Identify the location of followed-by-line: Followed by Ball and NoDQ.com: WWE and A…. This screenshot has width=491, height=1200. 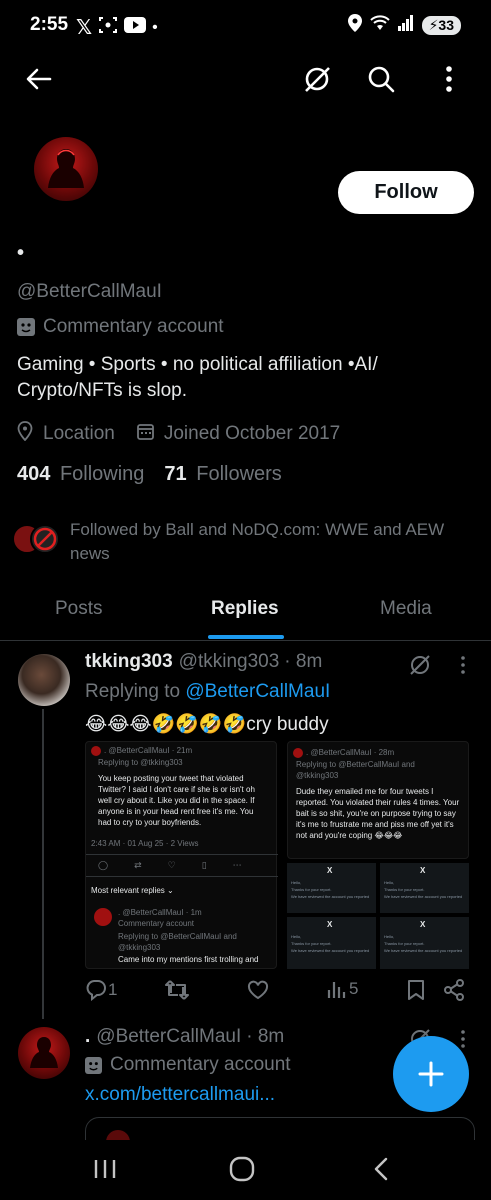
(257, 529).